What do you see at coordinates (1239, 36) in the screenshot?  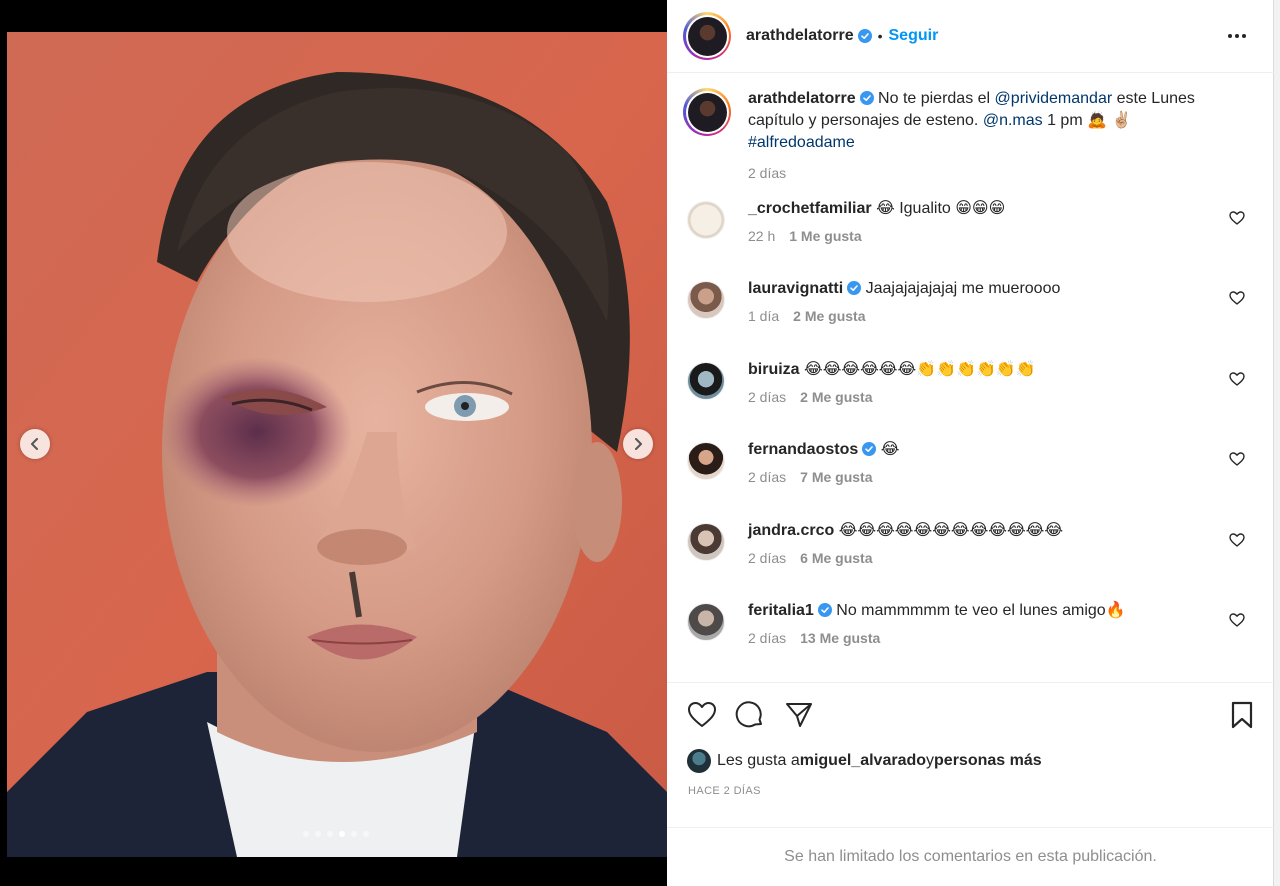 I see `more-options-icon` at bounding box center [1239, 36].